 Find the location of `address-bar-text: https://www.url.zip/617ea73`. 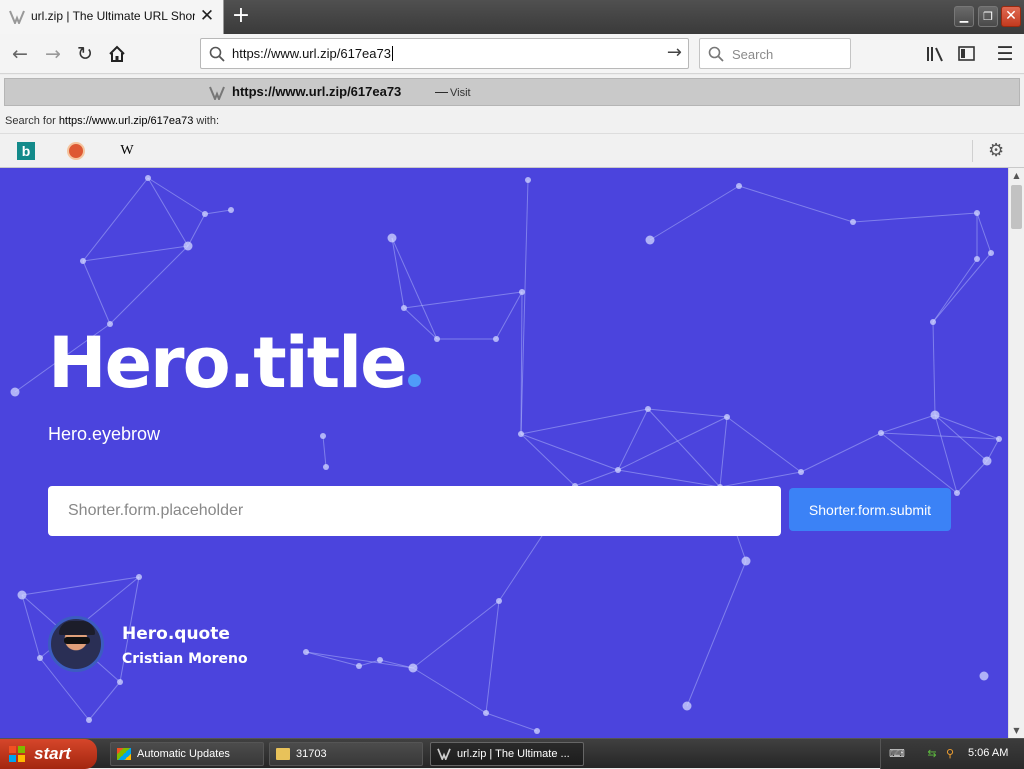

address-bar-text: https://www.url.zip/617ea73 is located at coordinates (312, 53).